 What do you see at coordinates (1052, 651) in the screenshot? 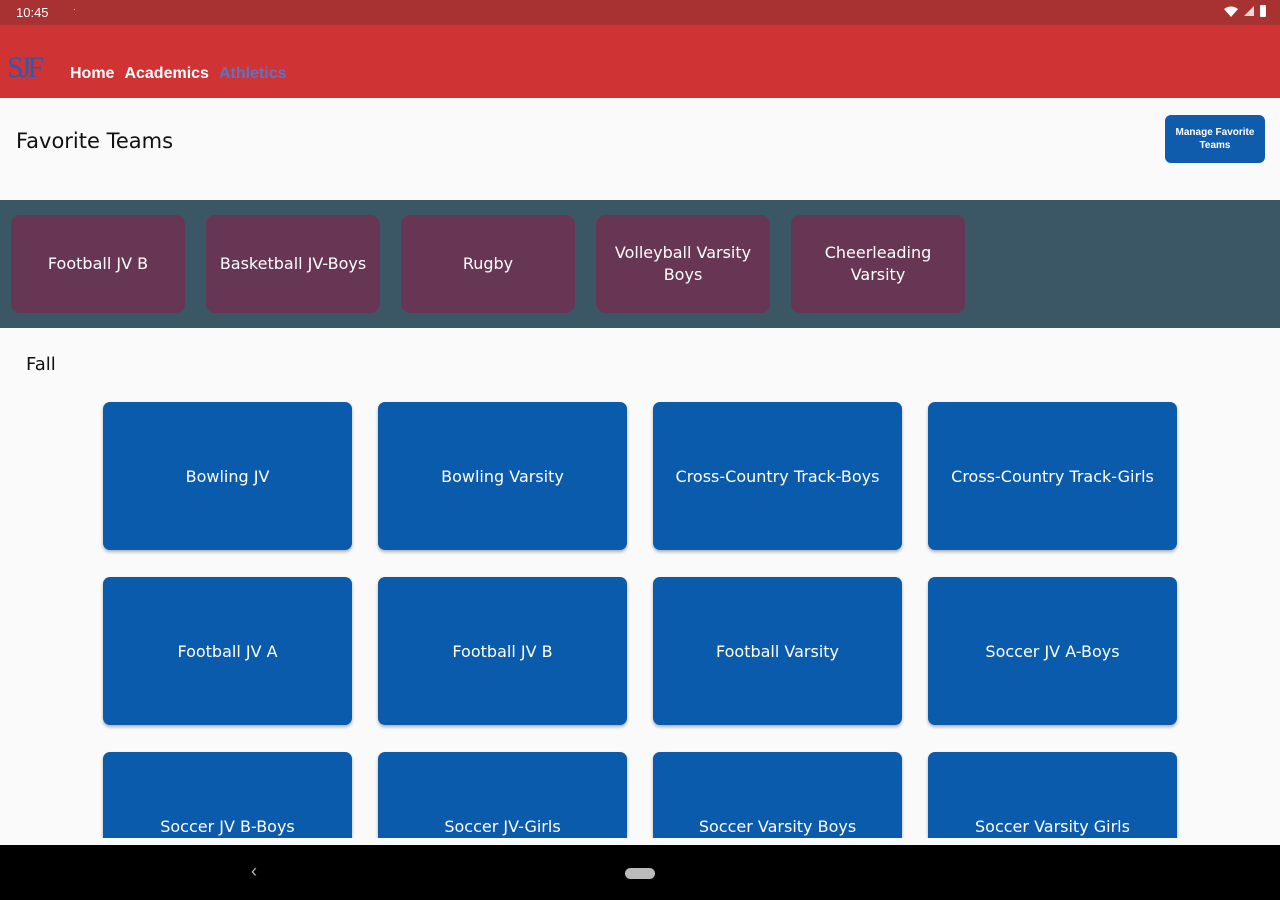
I see `team-card: Soccer JV A-Boys` at bounding box center [1052, 651].